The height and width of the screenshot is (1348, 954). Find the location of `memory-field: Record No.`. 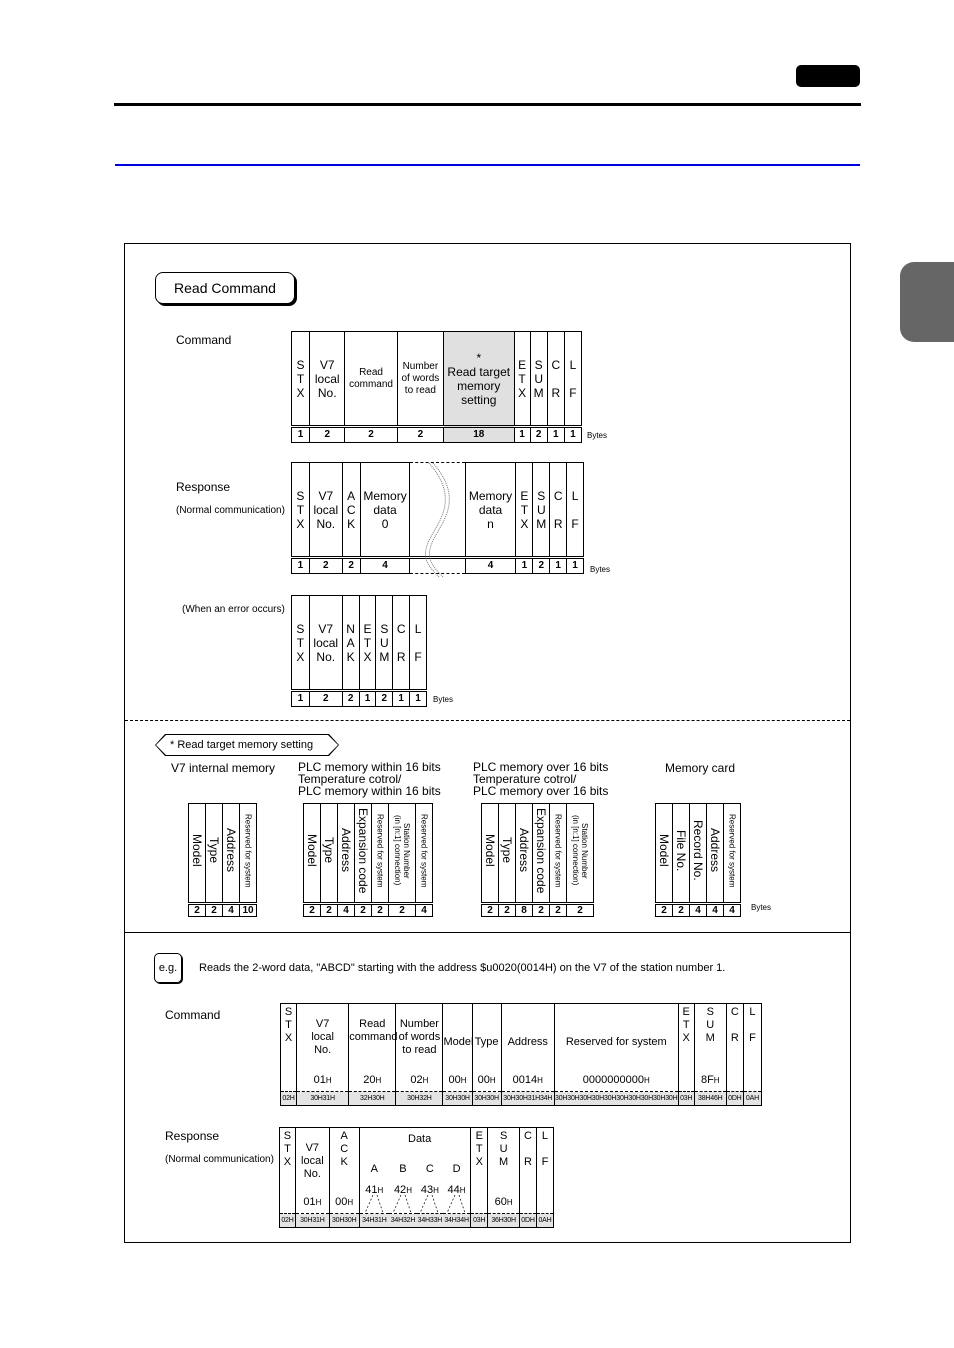

memory-field: Record No. is located at coordinates (698, 853).